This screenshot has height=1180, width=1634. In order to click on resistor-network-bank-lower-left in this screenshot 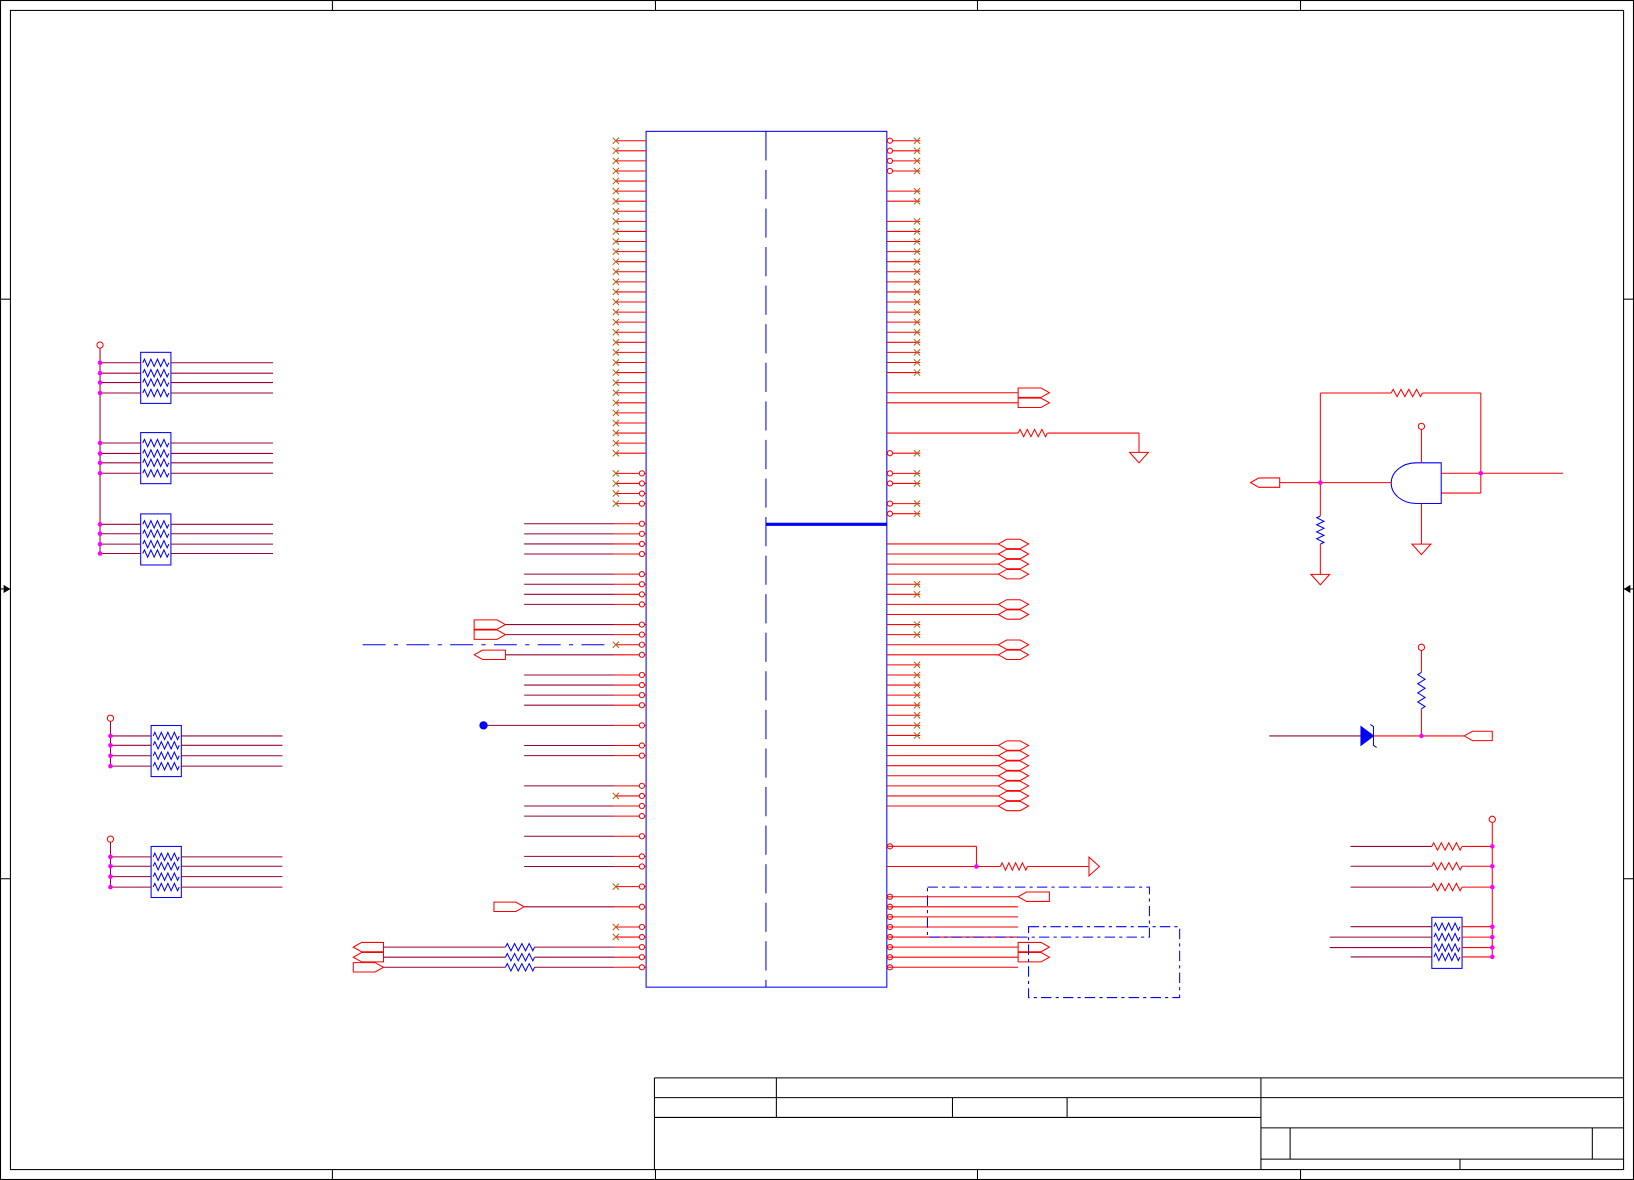, I will do `click(194, 746)`.